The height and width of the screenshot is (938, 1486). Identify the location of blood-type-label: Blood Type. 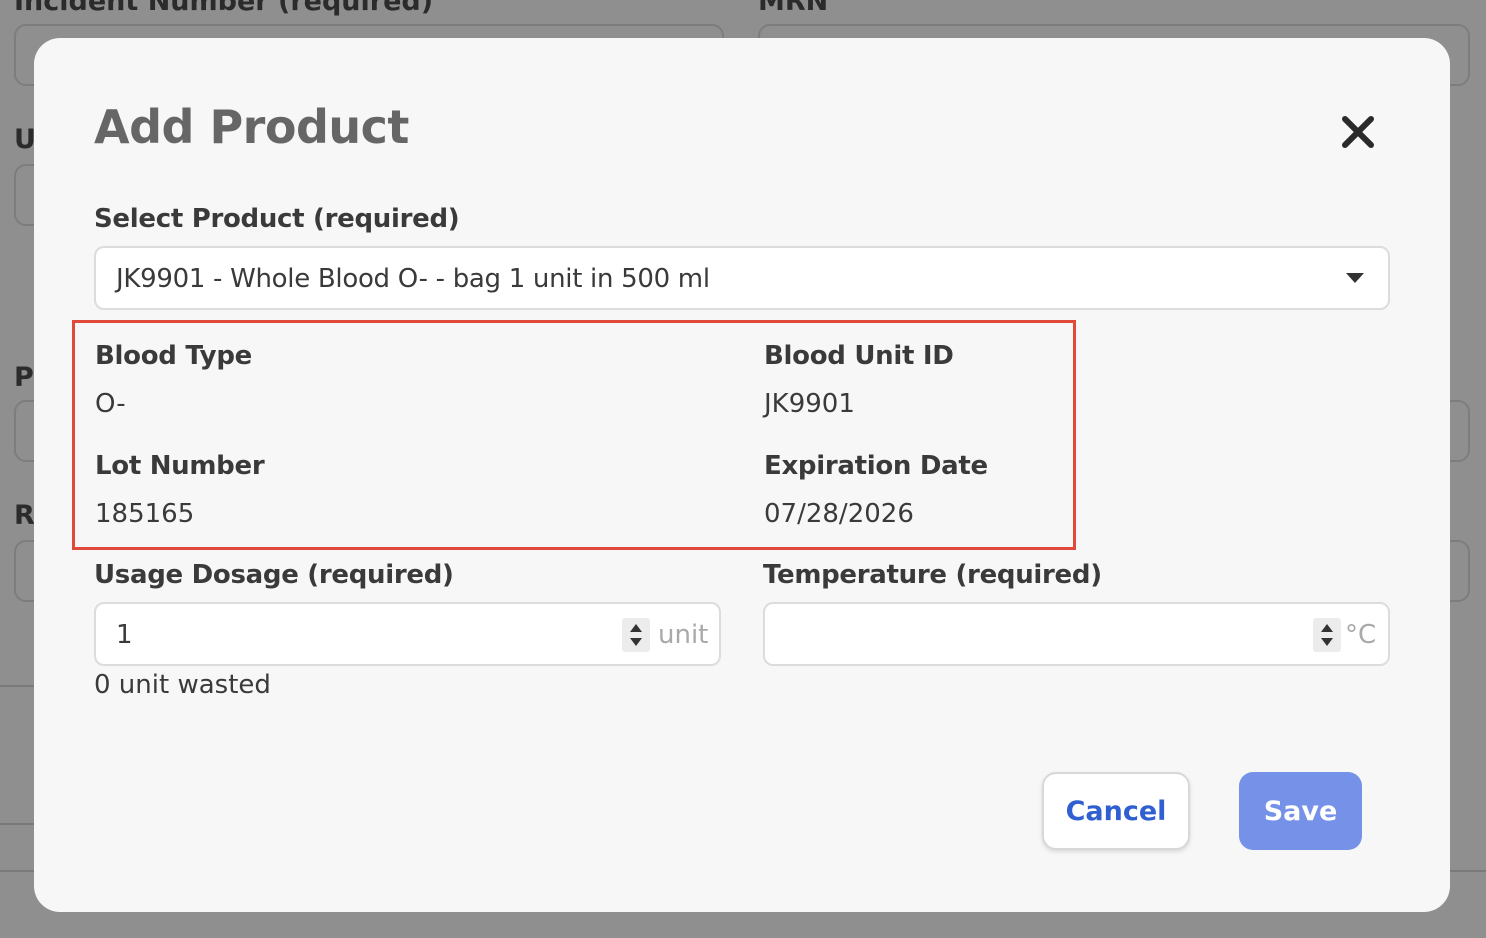
(173, 356).